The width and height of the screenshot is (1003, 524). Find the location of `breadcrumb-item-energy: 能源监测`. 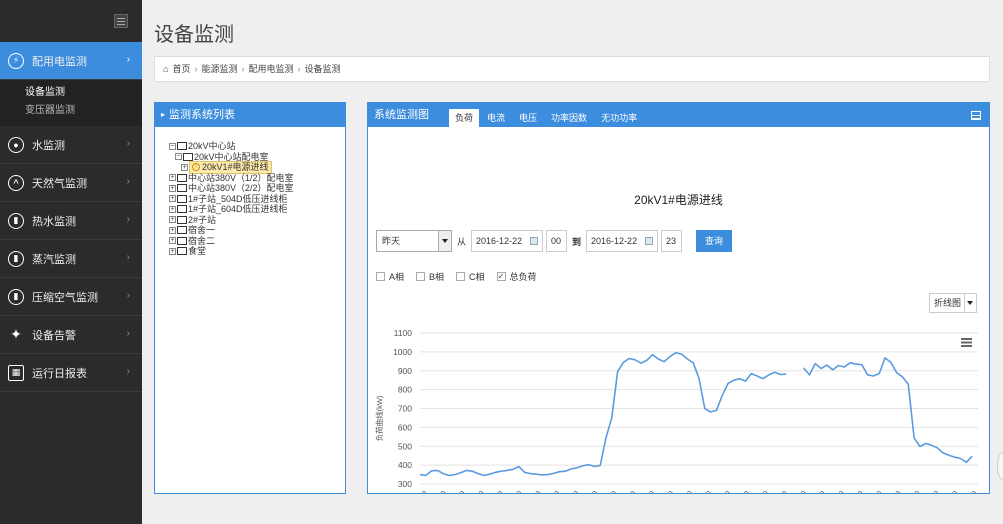

breadcrumb-item-energy: 能源监测 is located at coordinates (219, 69).